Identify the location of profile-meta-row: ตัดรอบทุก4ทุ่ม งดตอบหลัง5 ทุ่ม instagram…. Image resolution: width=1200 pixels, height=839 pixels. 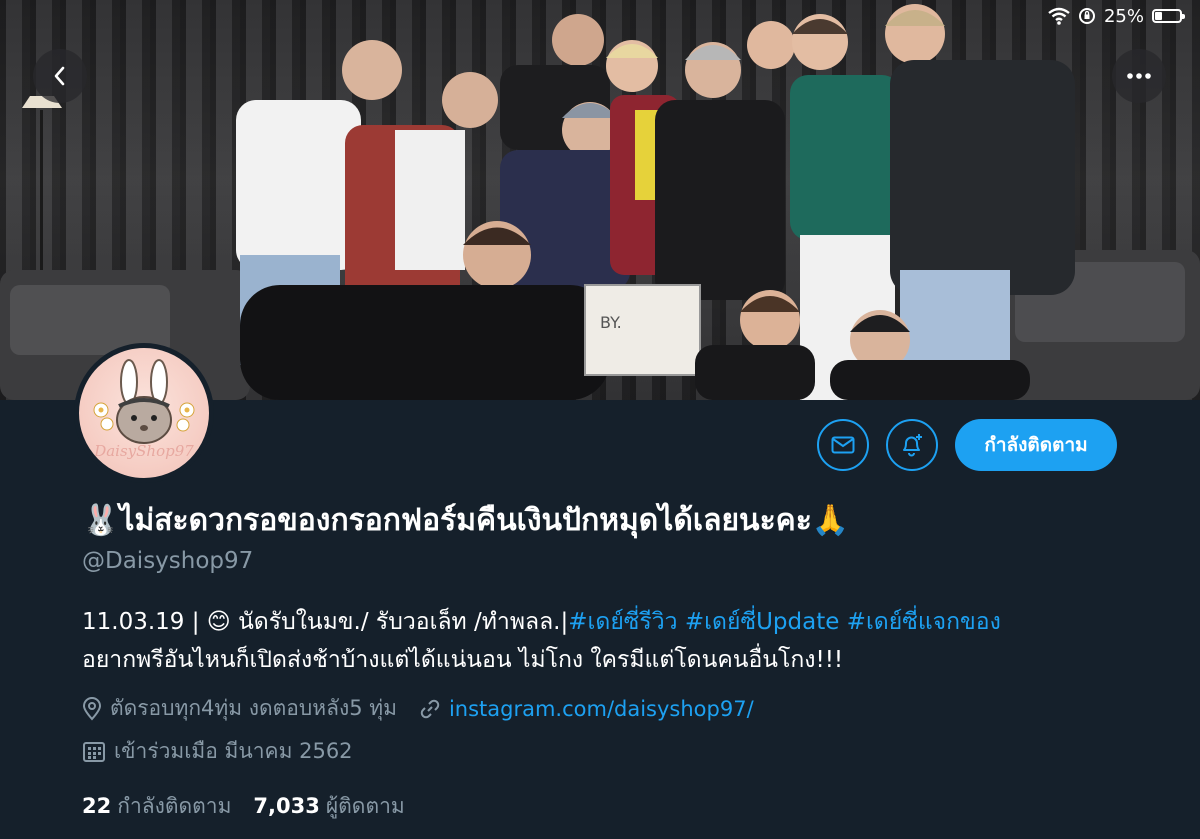
(429, 708).